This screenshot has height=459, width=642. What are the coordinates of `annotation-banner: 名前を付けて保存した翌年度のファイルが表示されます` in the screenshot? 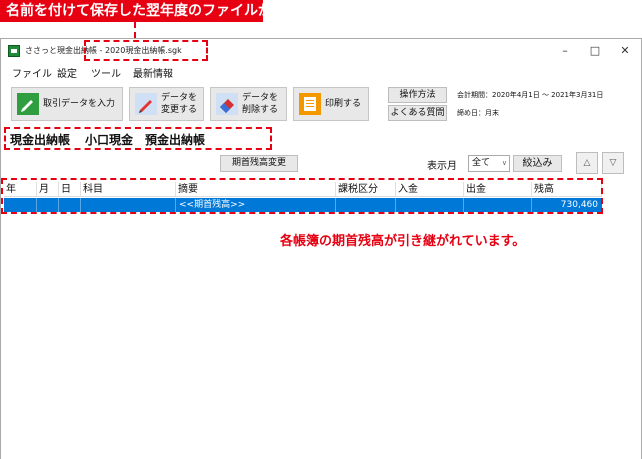 It's located at (131, 11).